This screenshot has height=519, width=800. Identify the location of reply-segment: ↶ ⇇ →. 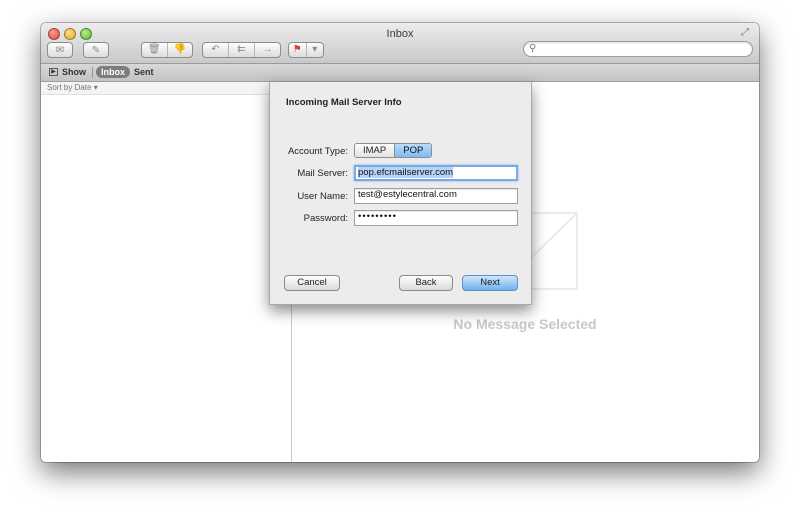
(241, 50).